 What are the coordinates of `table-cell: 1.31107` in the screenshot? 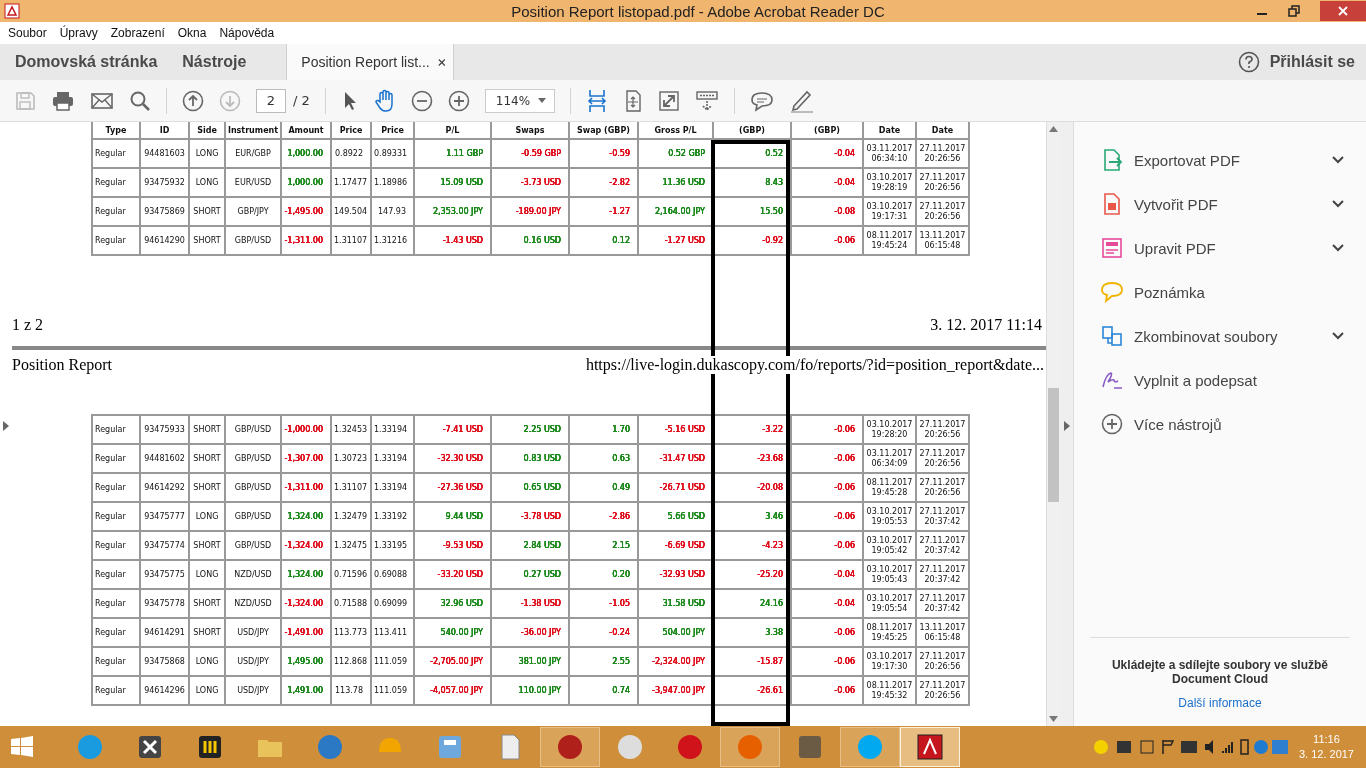 It's located at (351, 240).